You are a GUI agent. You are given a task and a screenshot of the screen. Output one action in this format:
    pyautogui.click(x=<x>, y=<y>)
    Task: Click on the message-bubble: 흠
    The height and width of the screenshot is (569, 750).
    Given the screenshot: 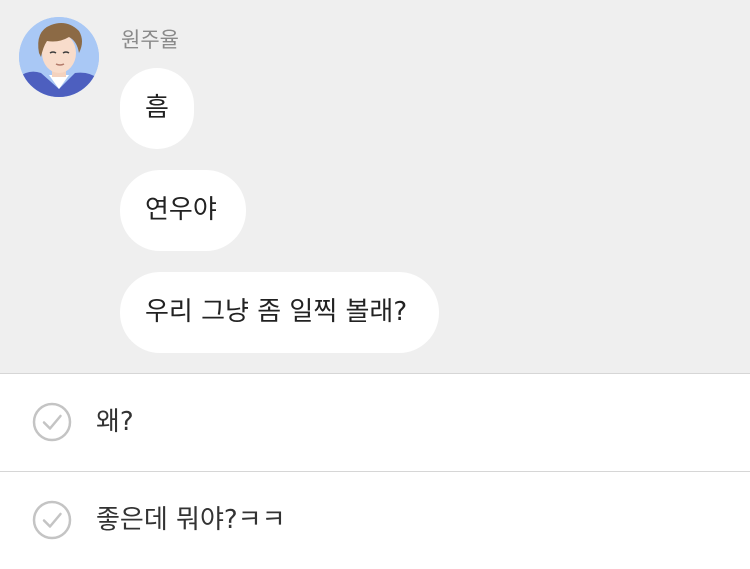 What is the action you would take?
    pyautogui.click(x=157, y=108)
    